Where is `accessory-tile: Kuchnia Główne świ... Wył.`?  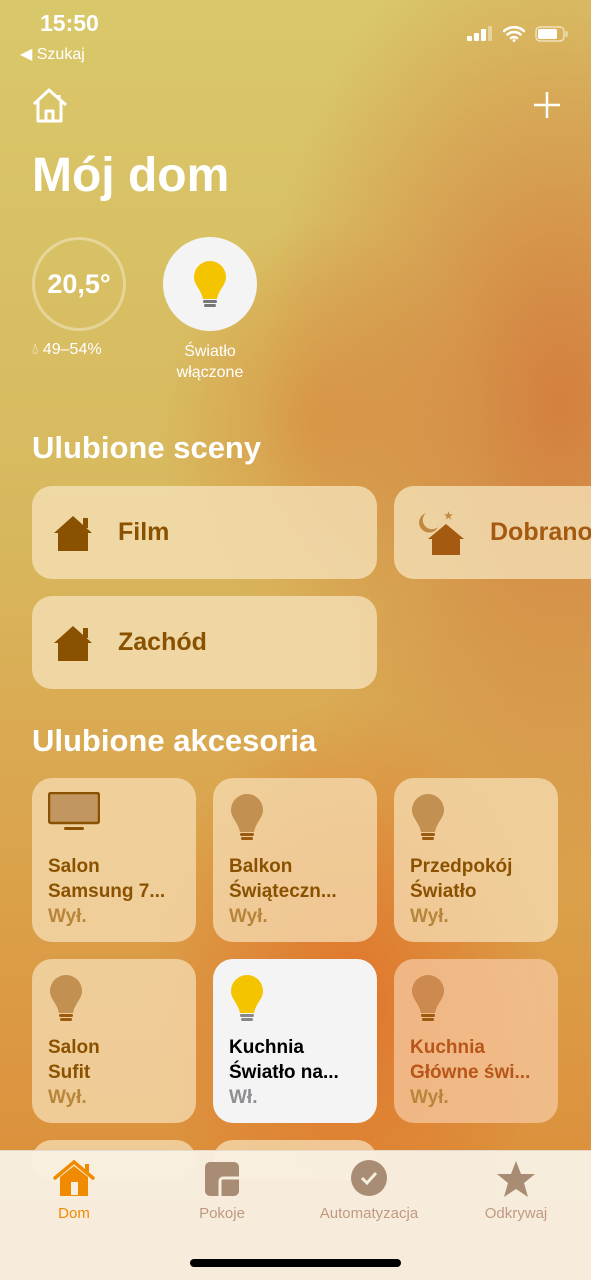 accessory-tile: Kuchnia Główne świ... Wył. is located at coordinates (476, 1041).